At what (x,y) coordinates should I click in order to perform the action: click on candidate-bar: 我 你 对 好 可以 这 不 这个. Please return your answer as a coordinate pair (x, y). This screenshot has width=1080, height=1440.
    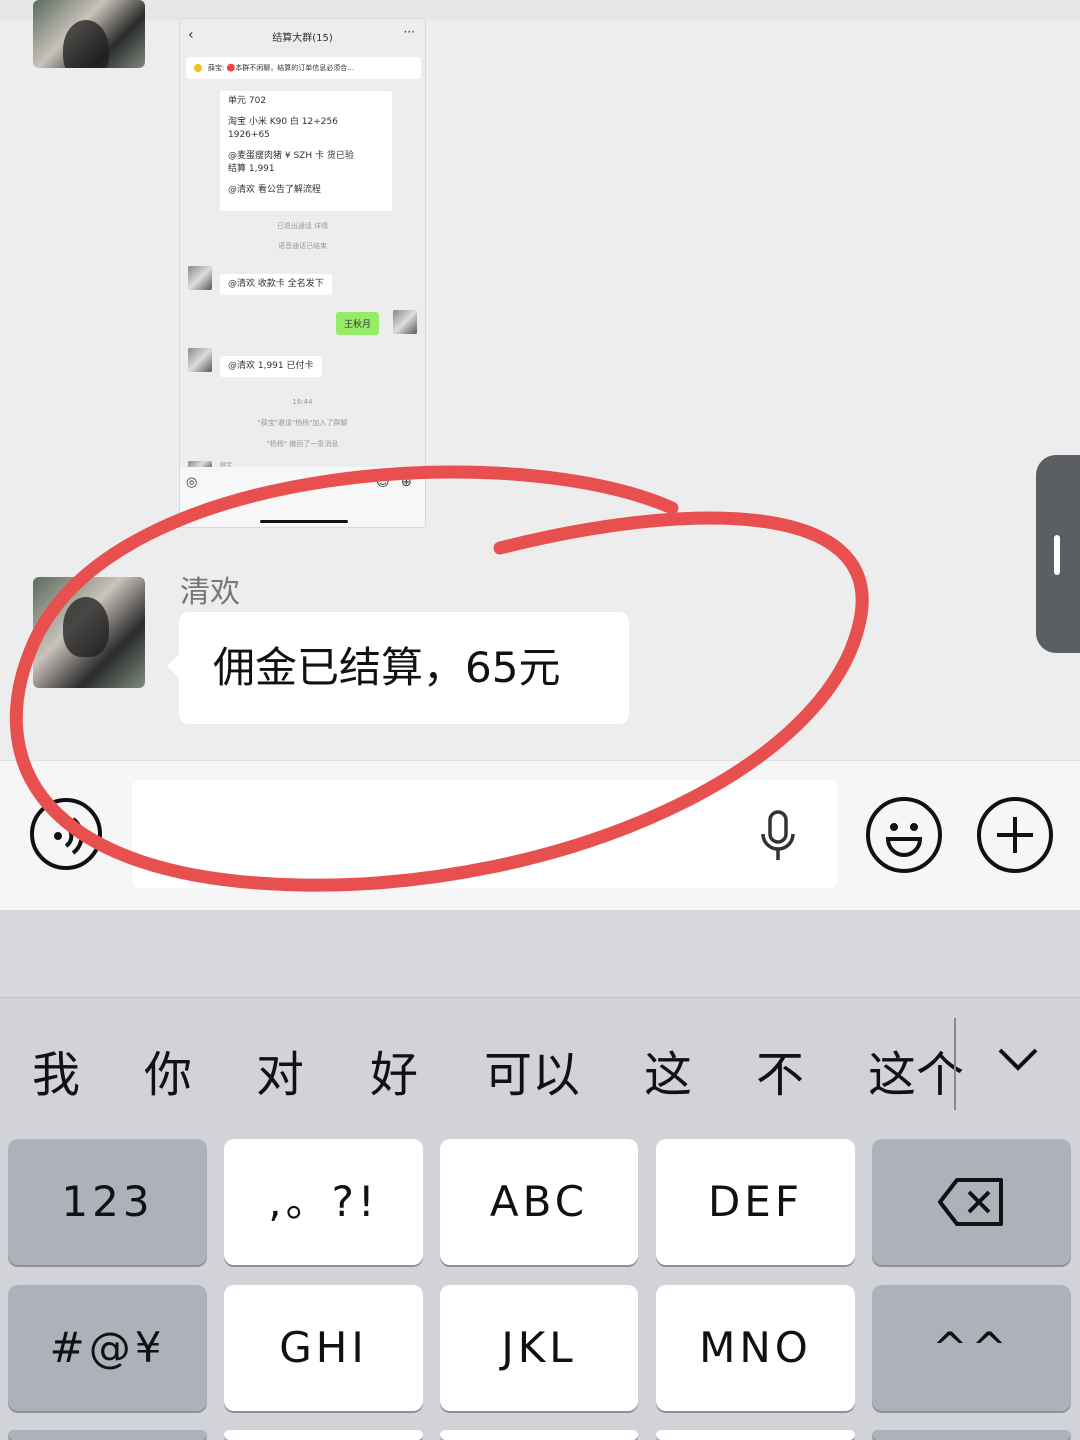
    Looking at the image, I should click on (540, 1075).